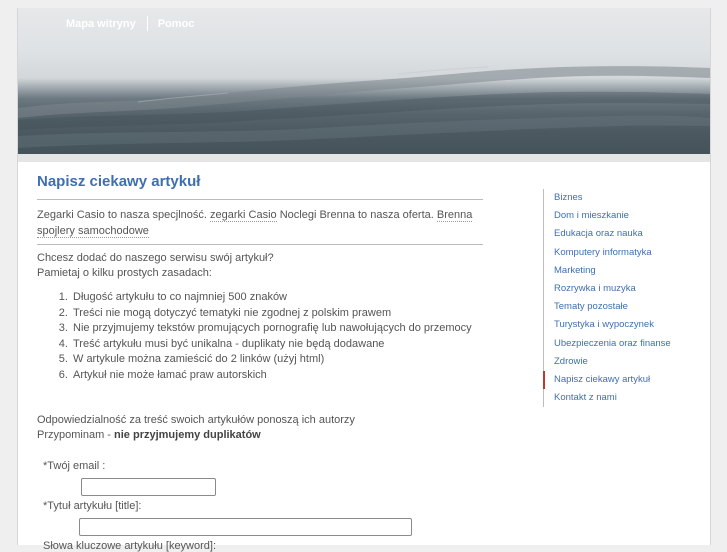  Describe the element at coordinates (612, 343) in the screenshot. I see `sidebar-item-label: Ubezpieczenia oraz finanse` at that location.